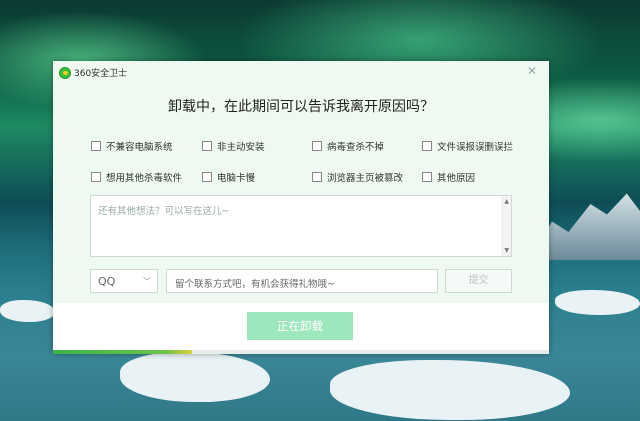 The height and width of the screenshot is (421, 640). What do you see at coordinates (356, 147) in the screenshot?
I see `reason-label: 病毒查杀不掉` at bounding box center [356, 147].